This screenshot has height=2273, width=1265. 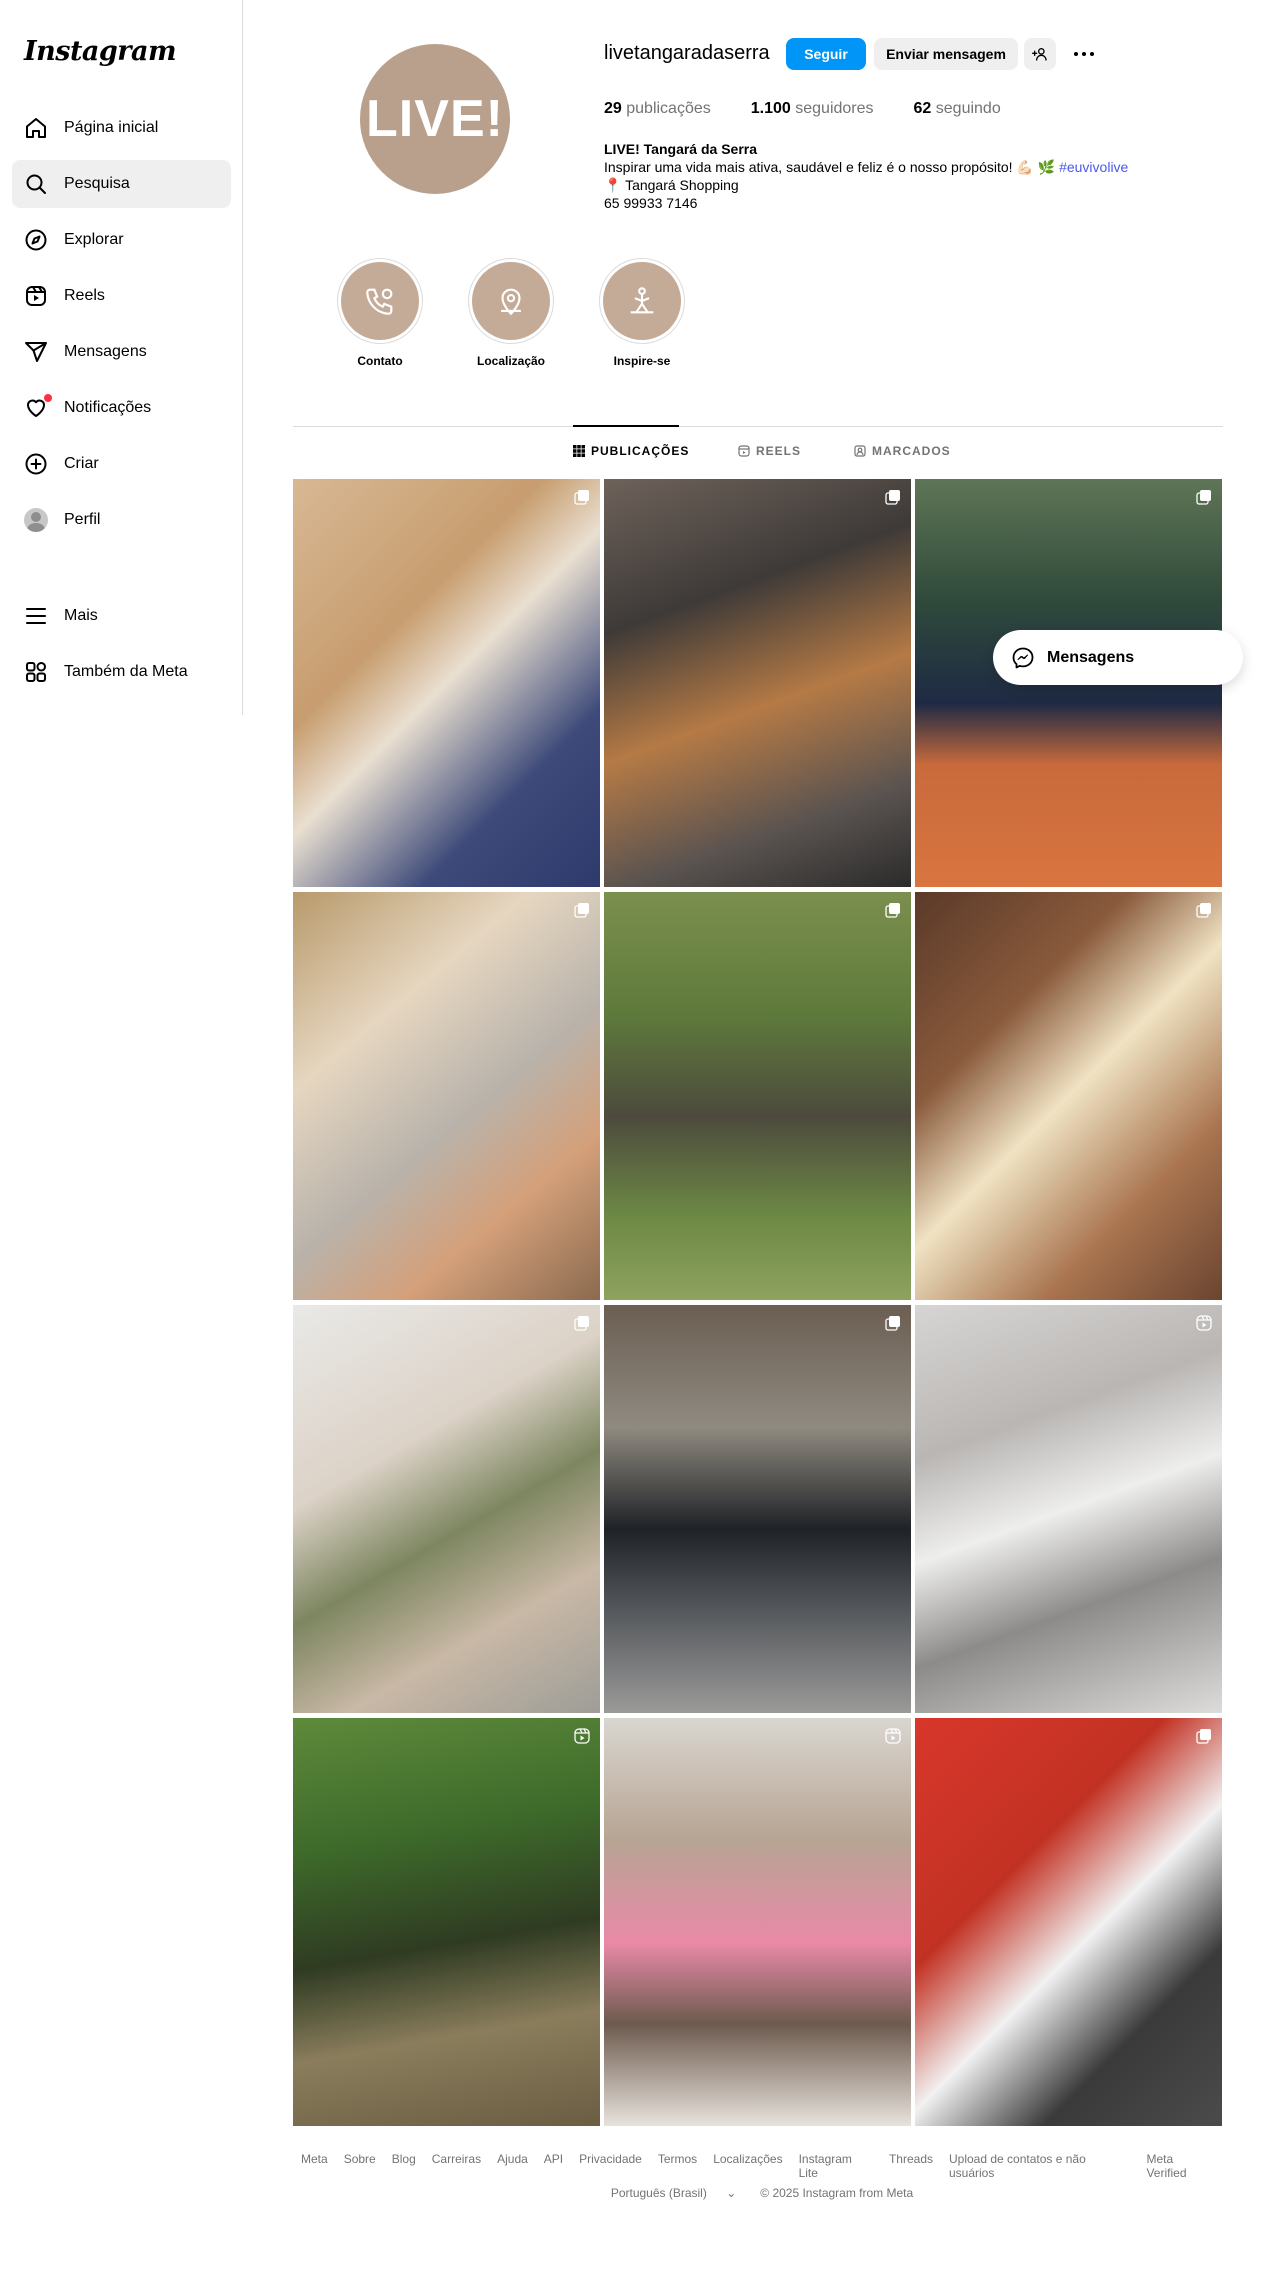 What do you see at coordinates (922, 108) in the screenshot?
I see `following-count: 62` at bounding box center [922, 108].